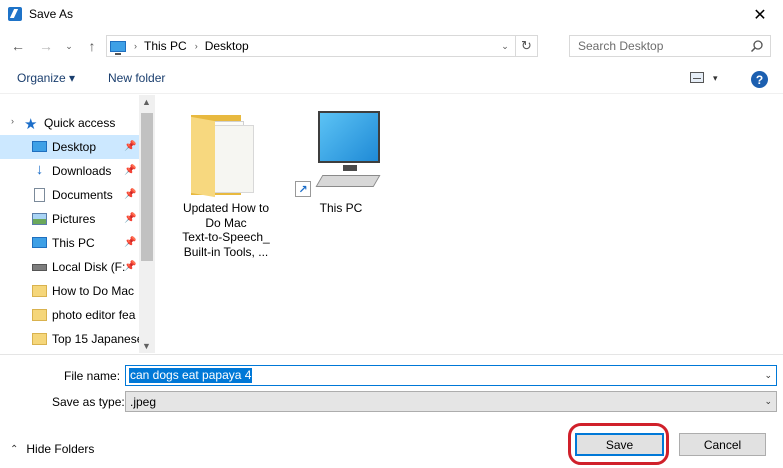  I want to click on sidebar-item-label: Documents, so click(82, 195).